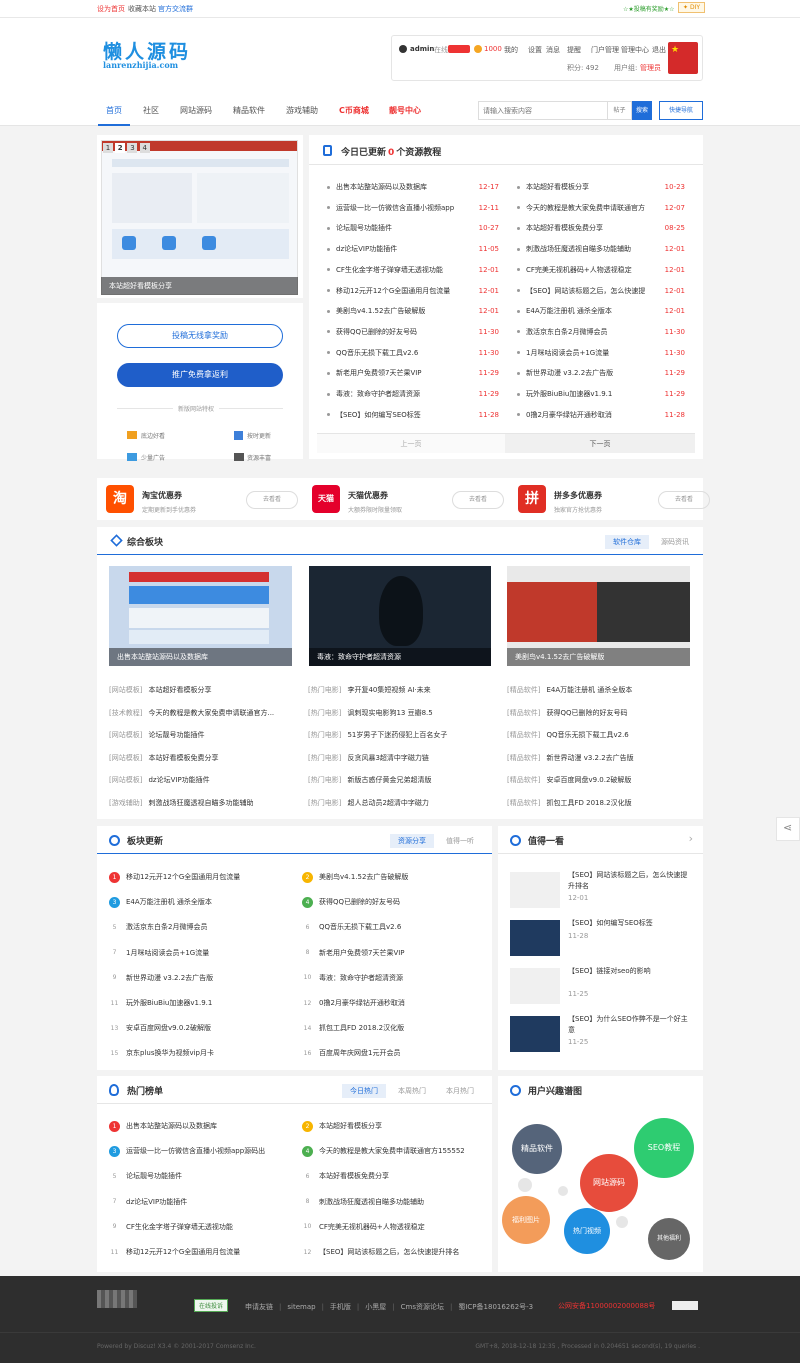 The height and width of the screenshot is (1363, 800). What do you see at coordinates (201, 1252) in the screenshot?
I see `ranked-item: 11 移动12元开12个G全国通用月包流量` at bounding box center [201, 1252].